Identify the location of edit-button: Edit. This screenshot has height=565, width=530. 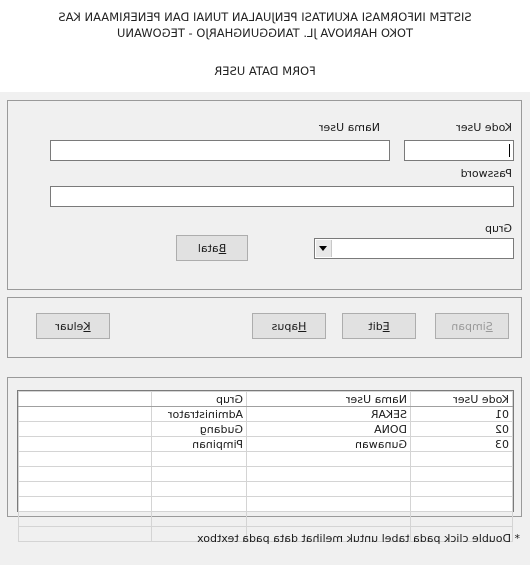
(379, 326).